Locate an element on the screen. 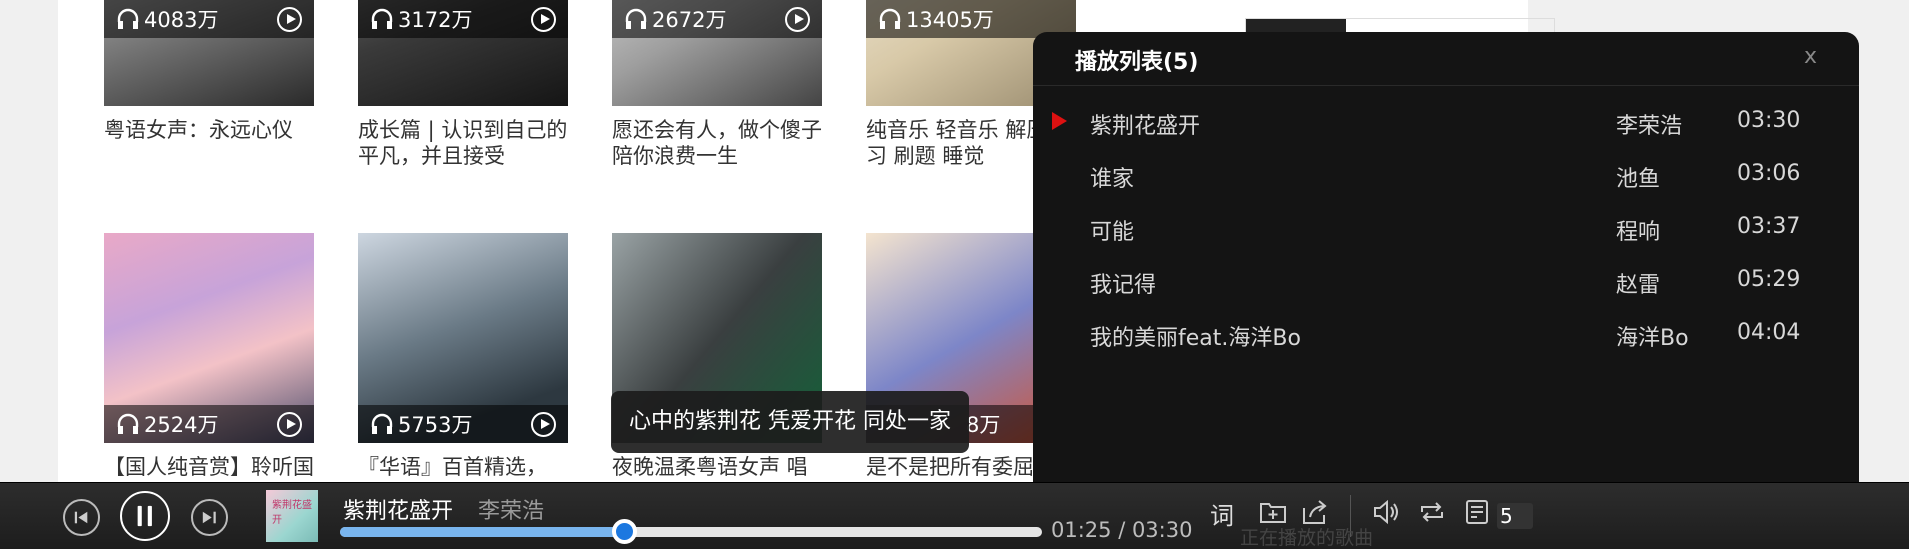 This screenshot has height=549, width=1909. queue-song-duration: 03:30 is located at coordinates (1769, 120).